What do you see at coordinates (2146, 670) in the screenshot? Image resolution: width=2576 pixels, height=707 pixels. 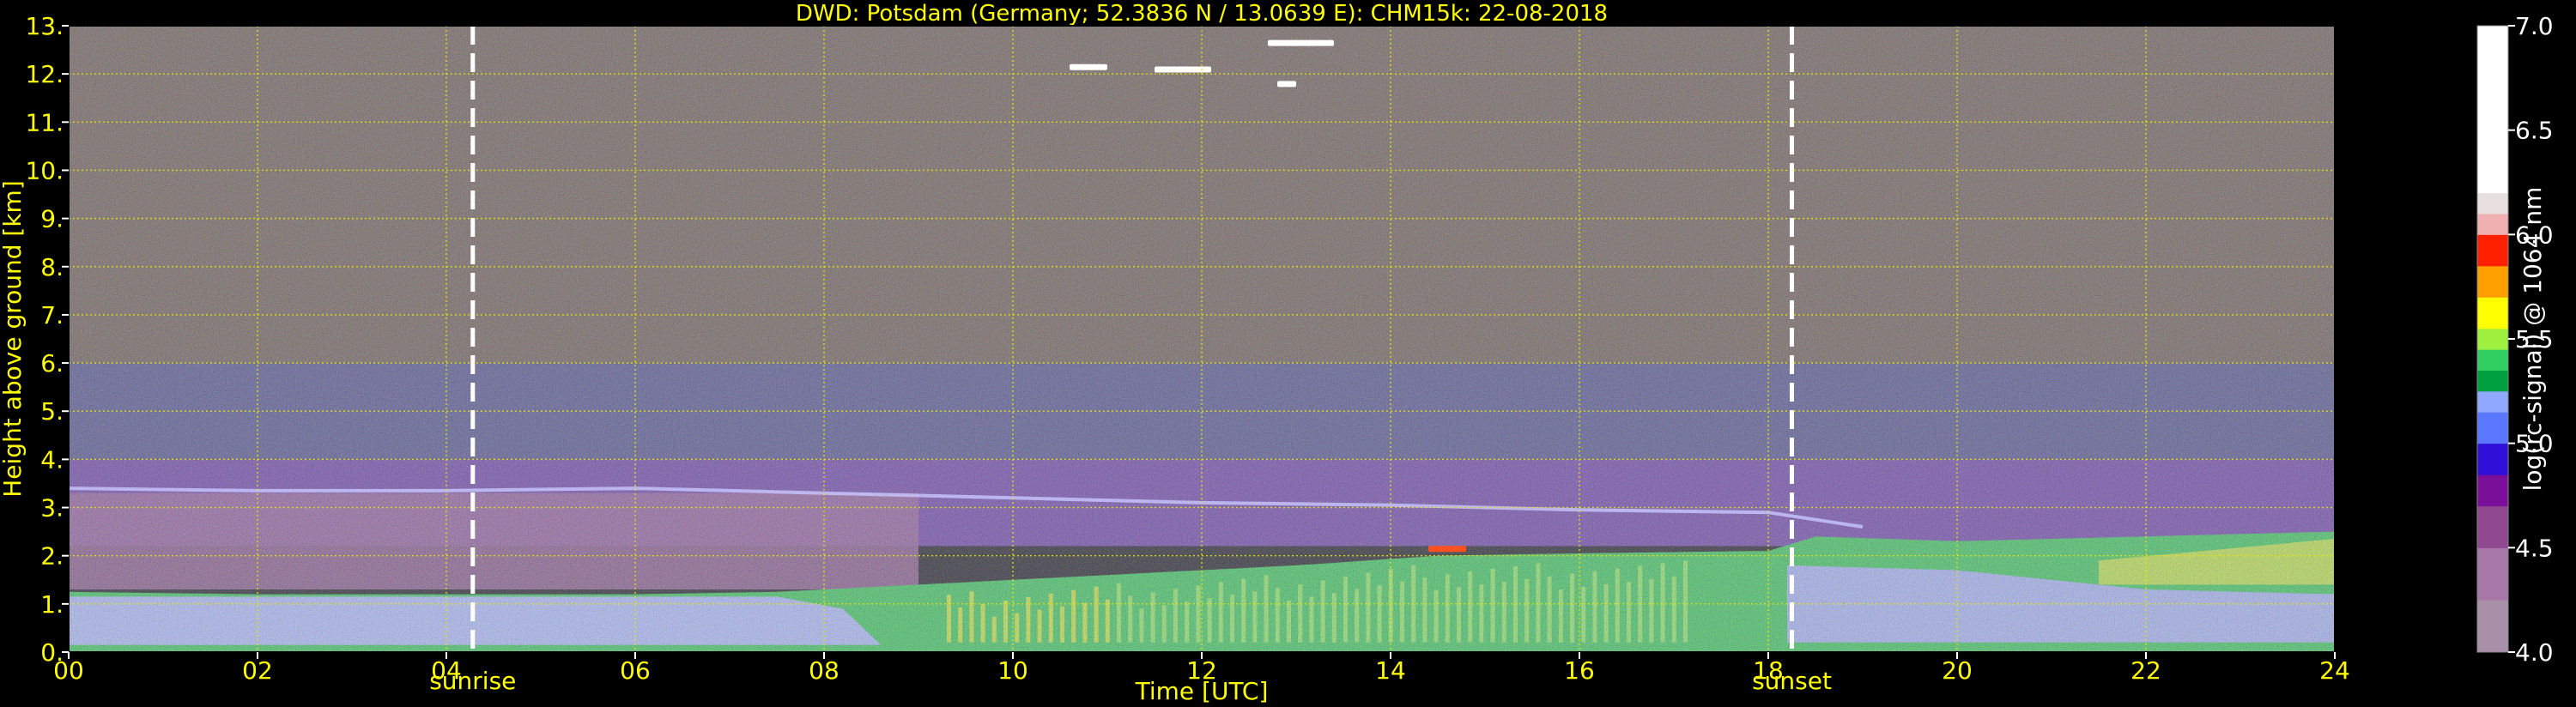 I see `x-tick-label: 22` at bounding box center [2146, 670].